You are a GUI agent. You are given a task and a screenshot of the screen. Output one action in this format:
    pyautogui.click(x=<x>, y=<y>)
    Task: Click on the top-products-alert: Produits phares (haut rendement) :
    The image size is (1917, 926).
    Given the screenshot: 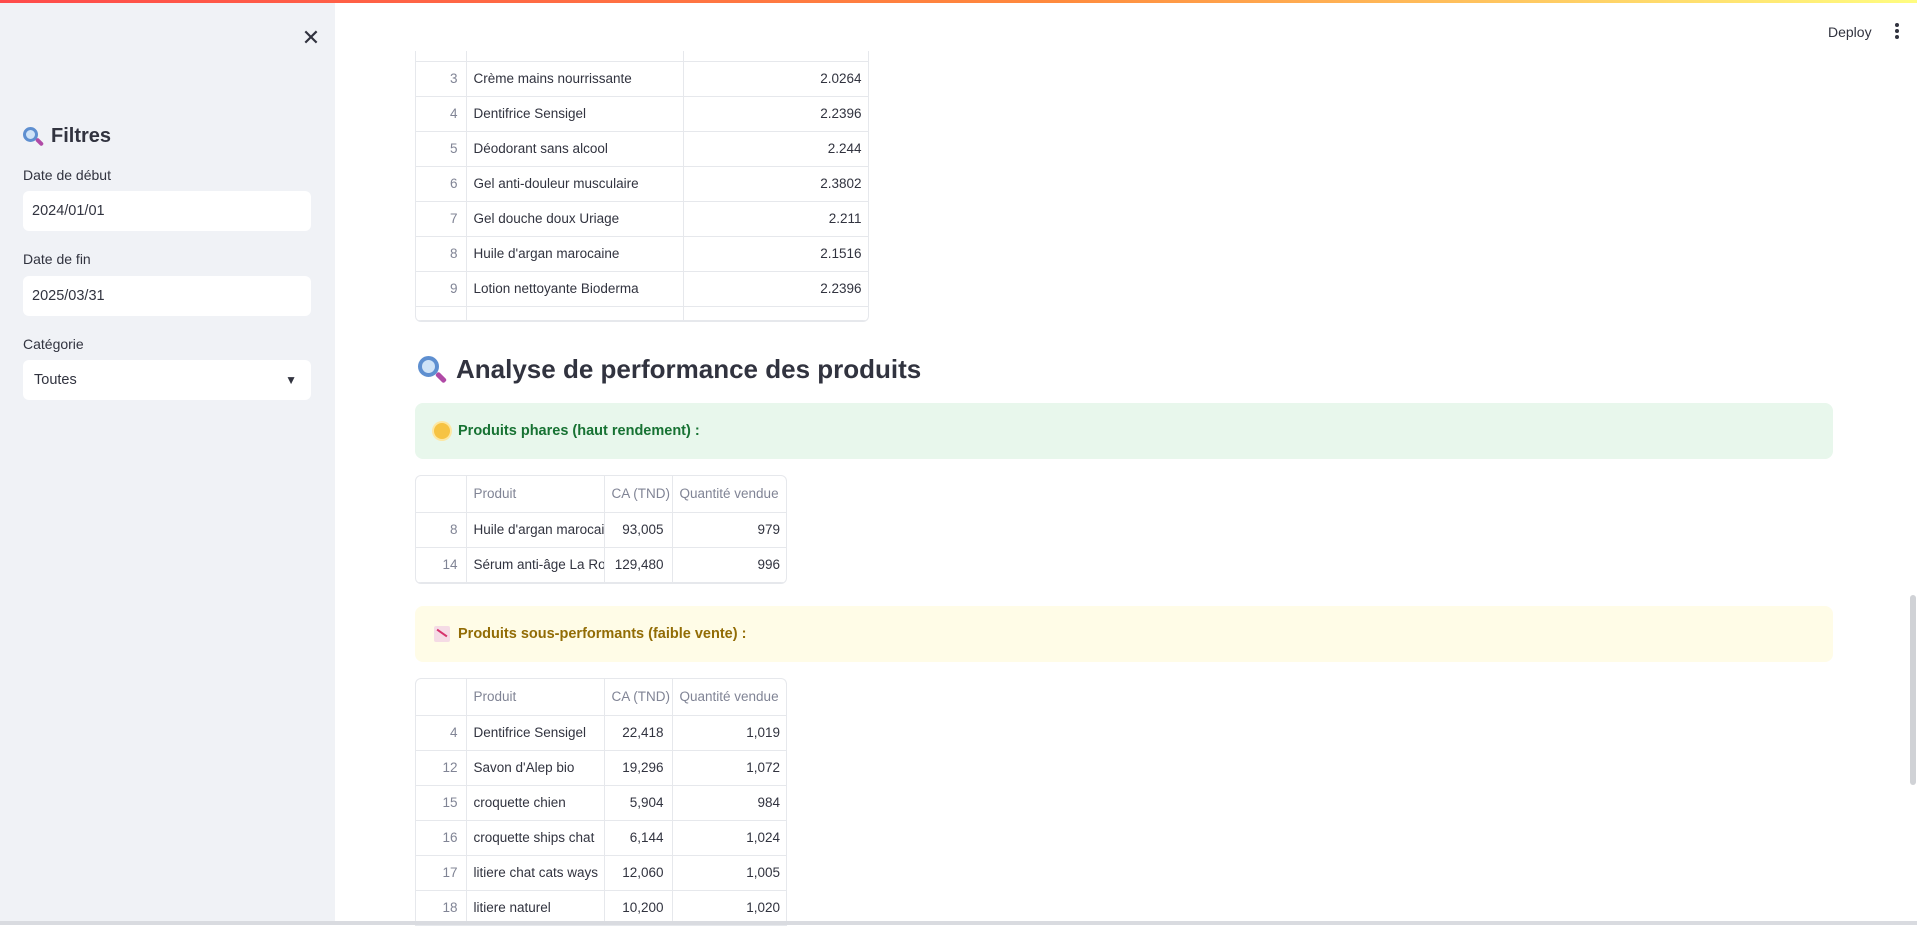 What is the action you would take?
    pyautogui.click(x=1124, y=431)
    